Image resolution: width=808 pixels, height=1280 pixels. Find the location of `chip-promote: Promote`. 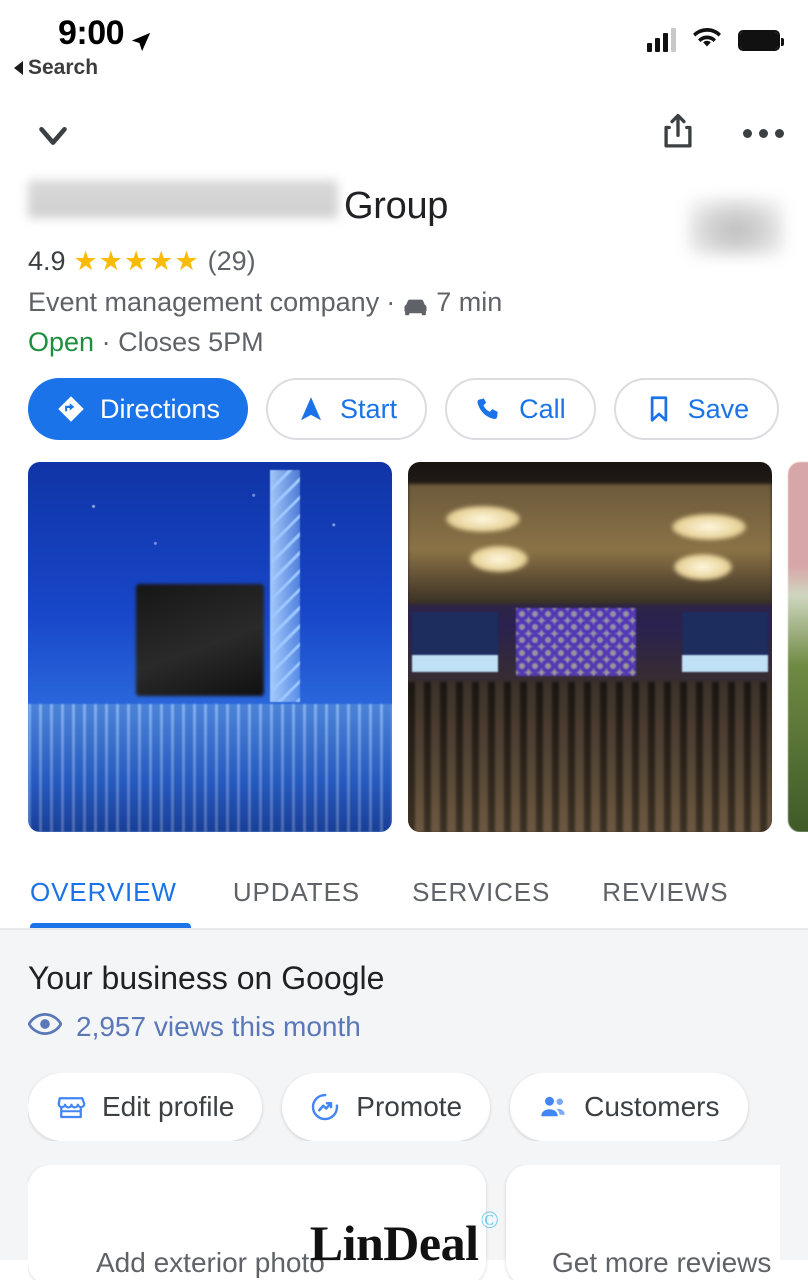

chip-promote: Promote is located at coordinates (386, 1107).